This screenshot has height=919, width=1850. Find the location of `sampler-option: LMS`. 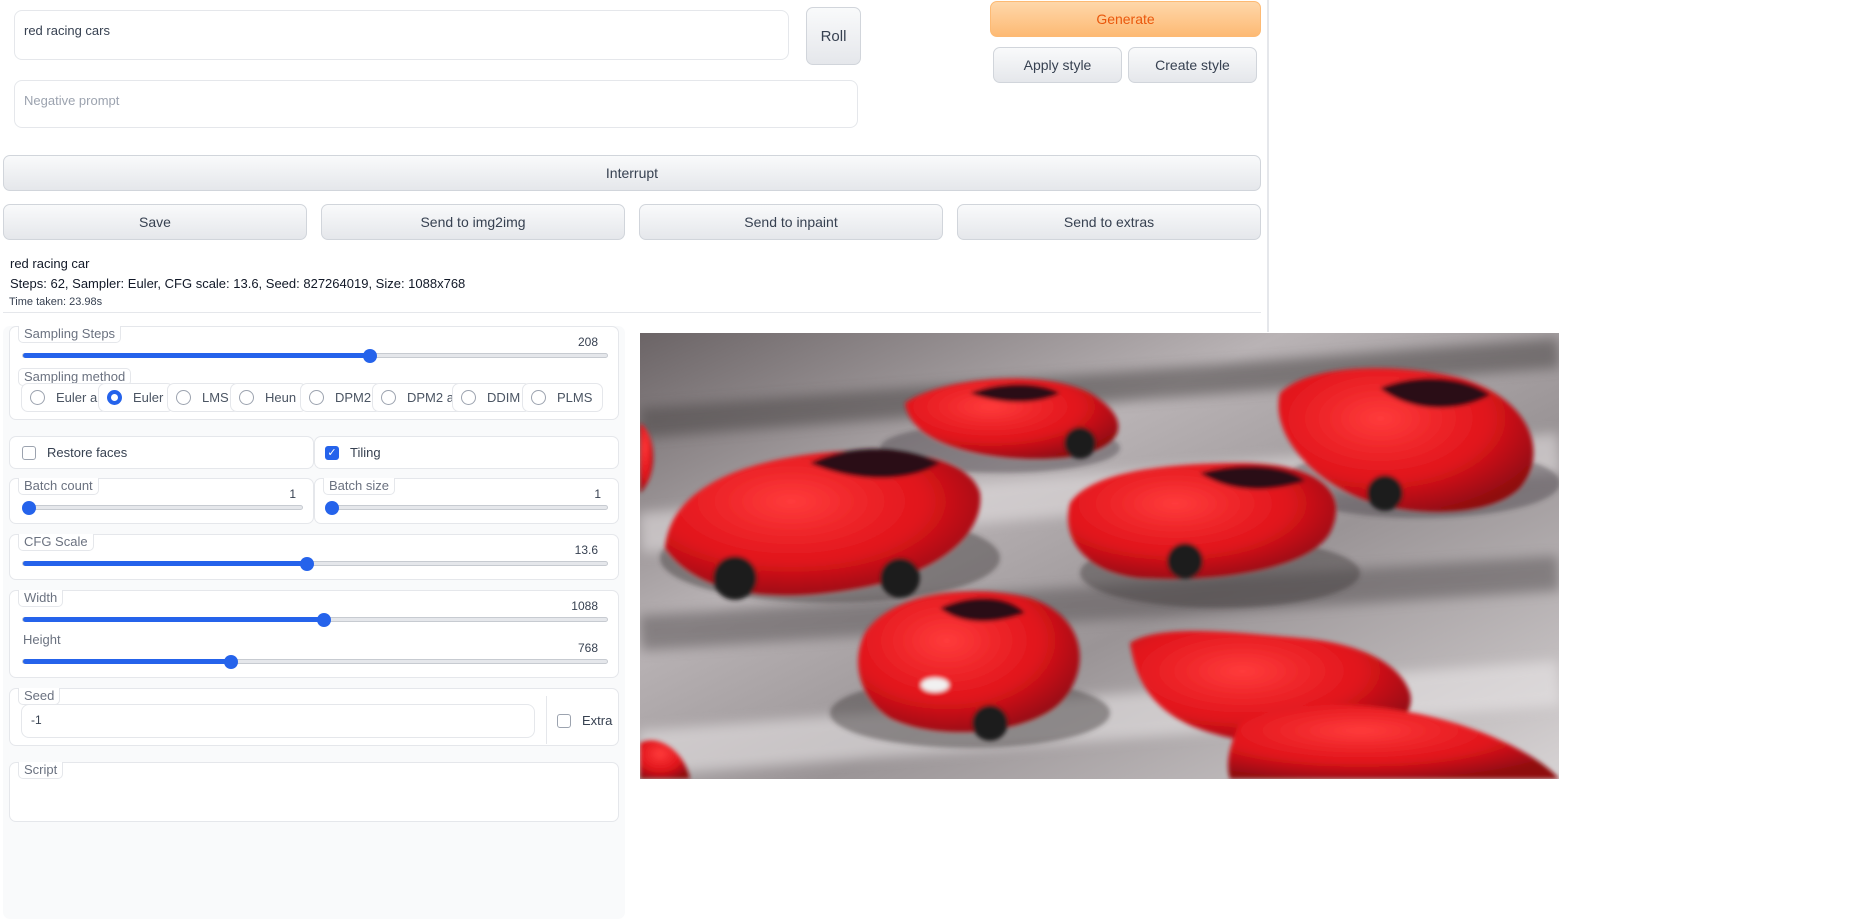

sampler-option: LMS is located at coordinates (203, 397).